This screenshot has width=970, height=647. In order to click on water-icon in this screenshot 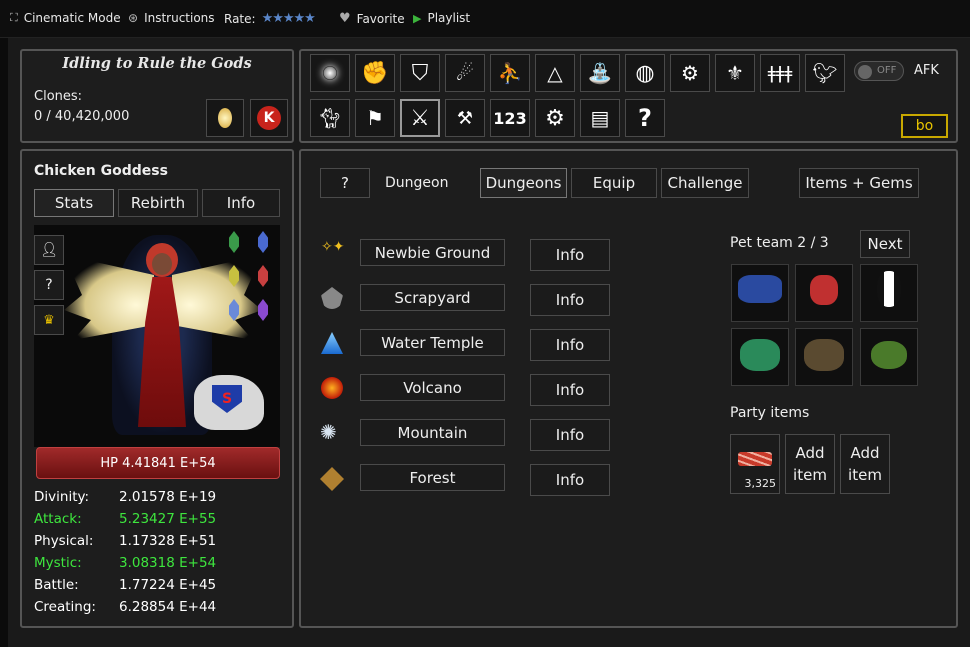, I will do `click(332, 343)`.